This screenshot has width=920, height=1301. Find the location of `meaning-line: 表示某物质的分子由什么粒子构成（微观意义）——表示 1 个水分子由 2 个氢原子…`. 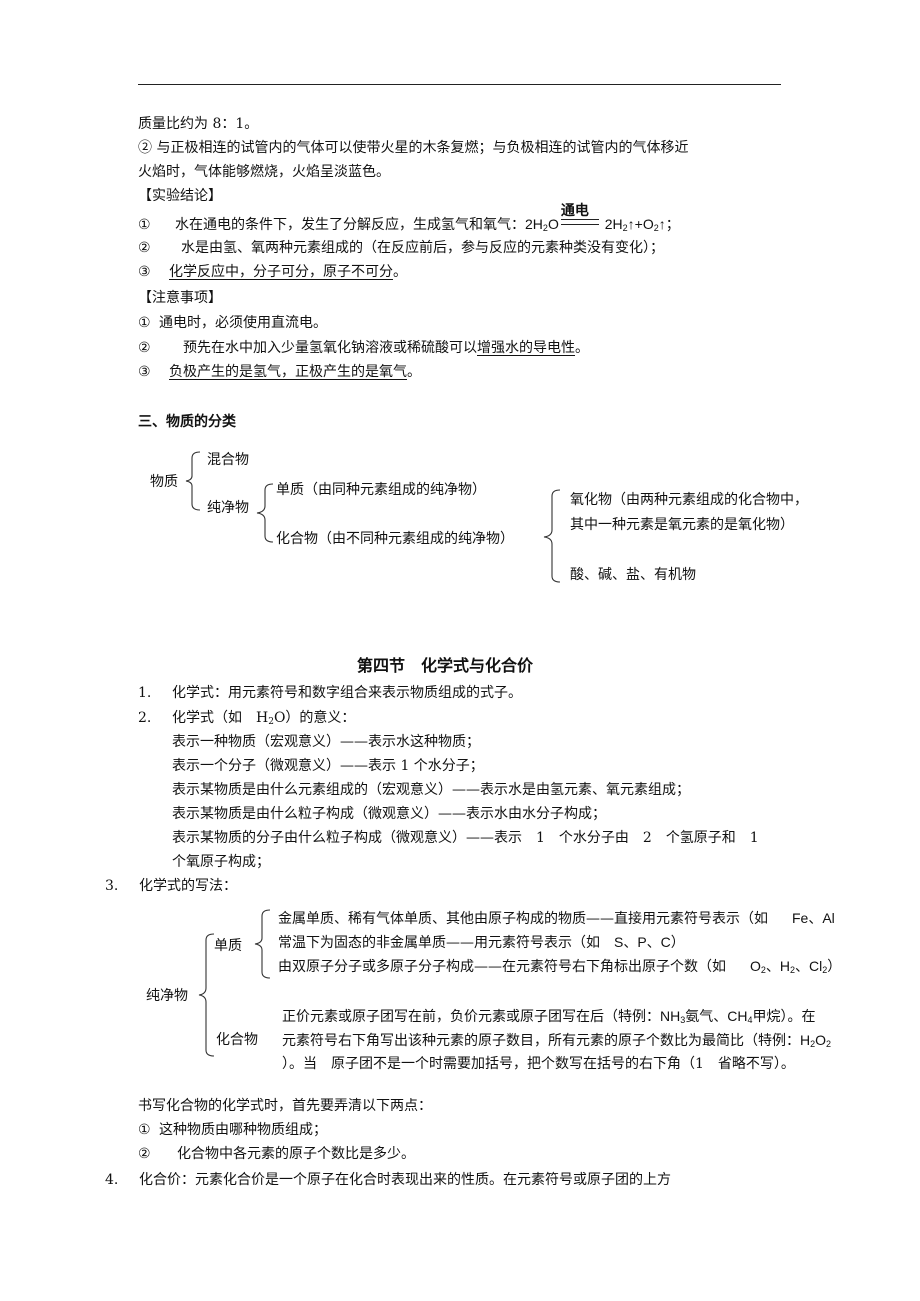

meaning-line: 表示某物质的分子由什么粒子构成（微观意义）——表示 1 个水分子由 2 个氢原子… is located at coordinates (465, 838).